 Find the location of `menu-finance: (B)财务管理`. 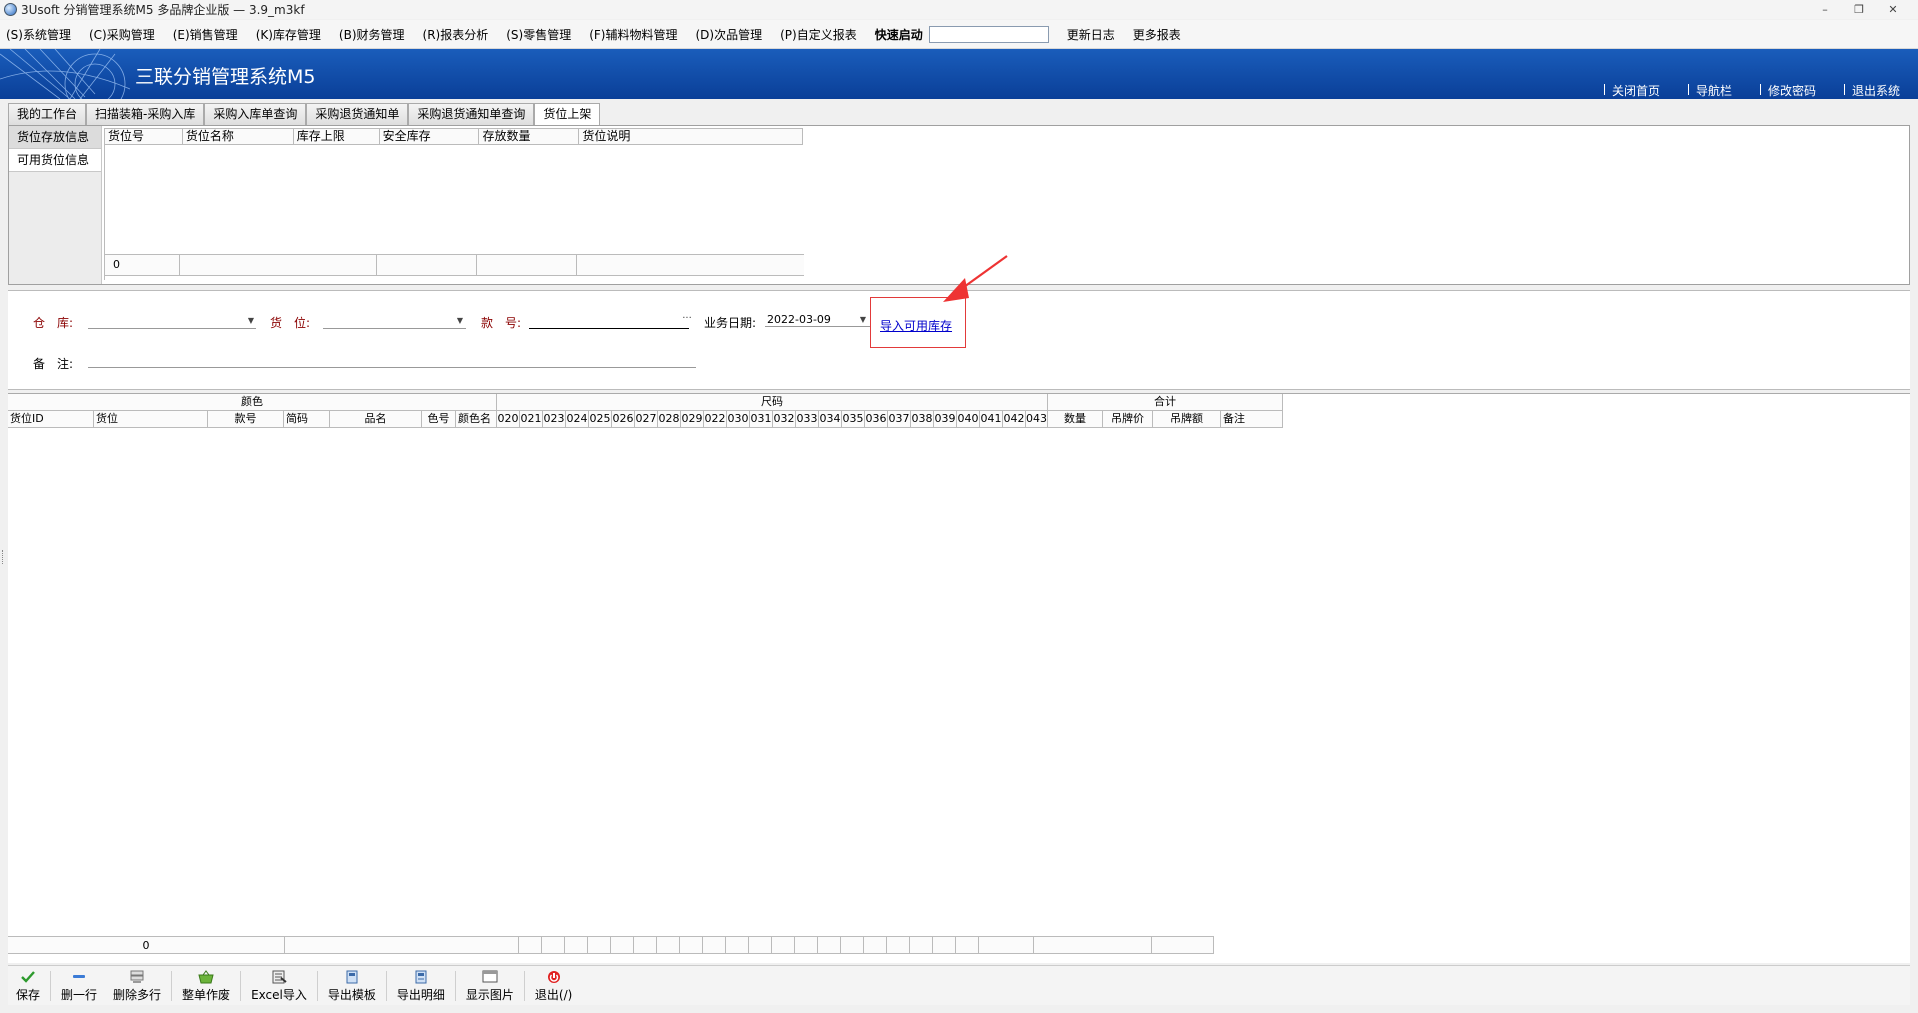

menu-finance: (B)财务管理 is located at coordinates (372, 34).